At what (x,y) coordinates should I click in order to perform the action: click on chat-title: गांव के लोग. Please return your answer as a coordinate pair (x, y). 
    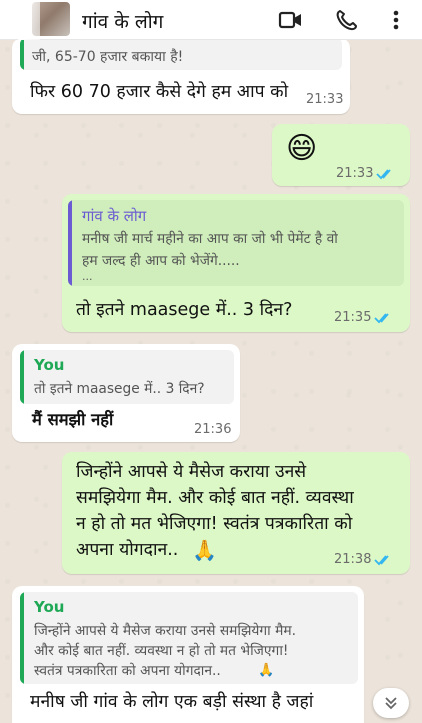
    Looking at the image, I should click on (122, 21).